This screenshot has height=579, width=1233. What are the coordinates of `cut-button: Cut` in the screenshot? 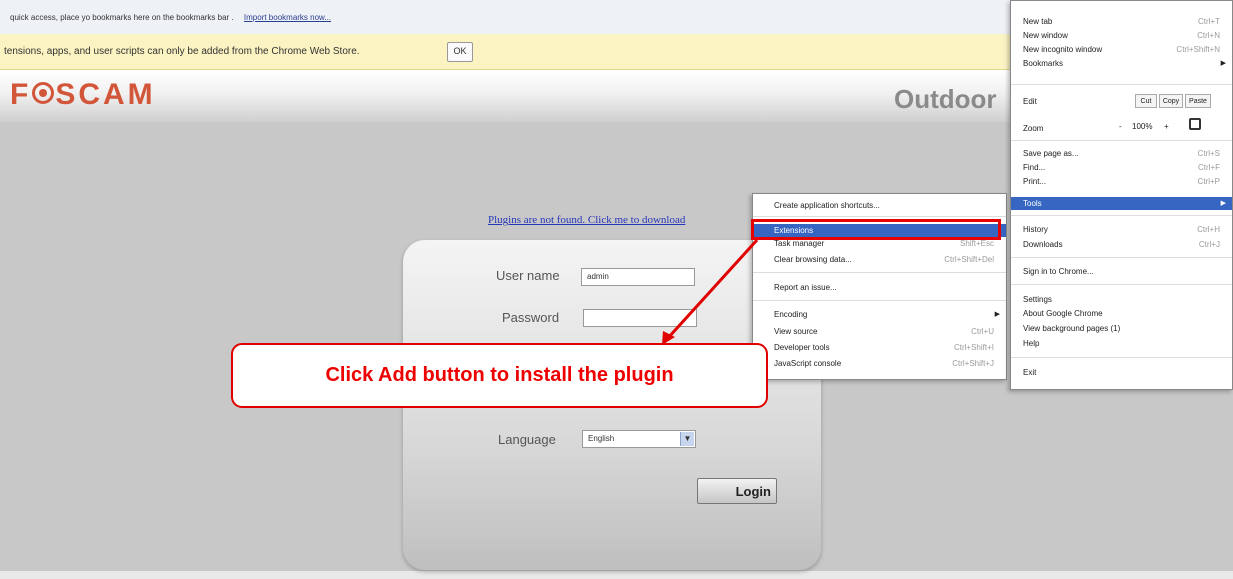 It's located at (1146, 101).